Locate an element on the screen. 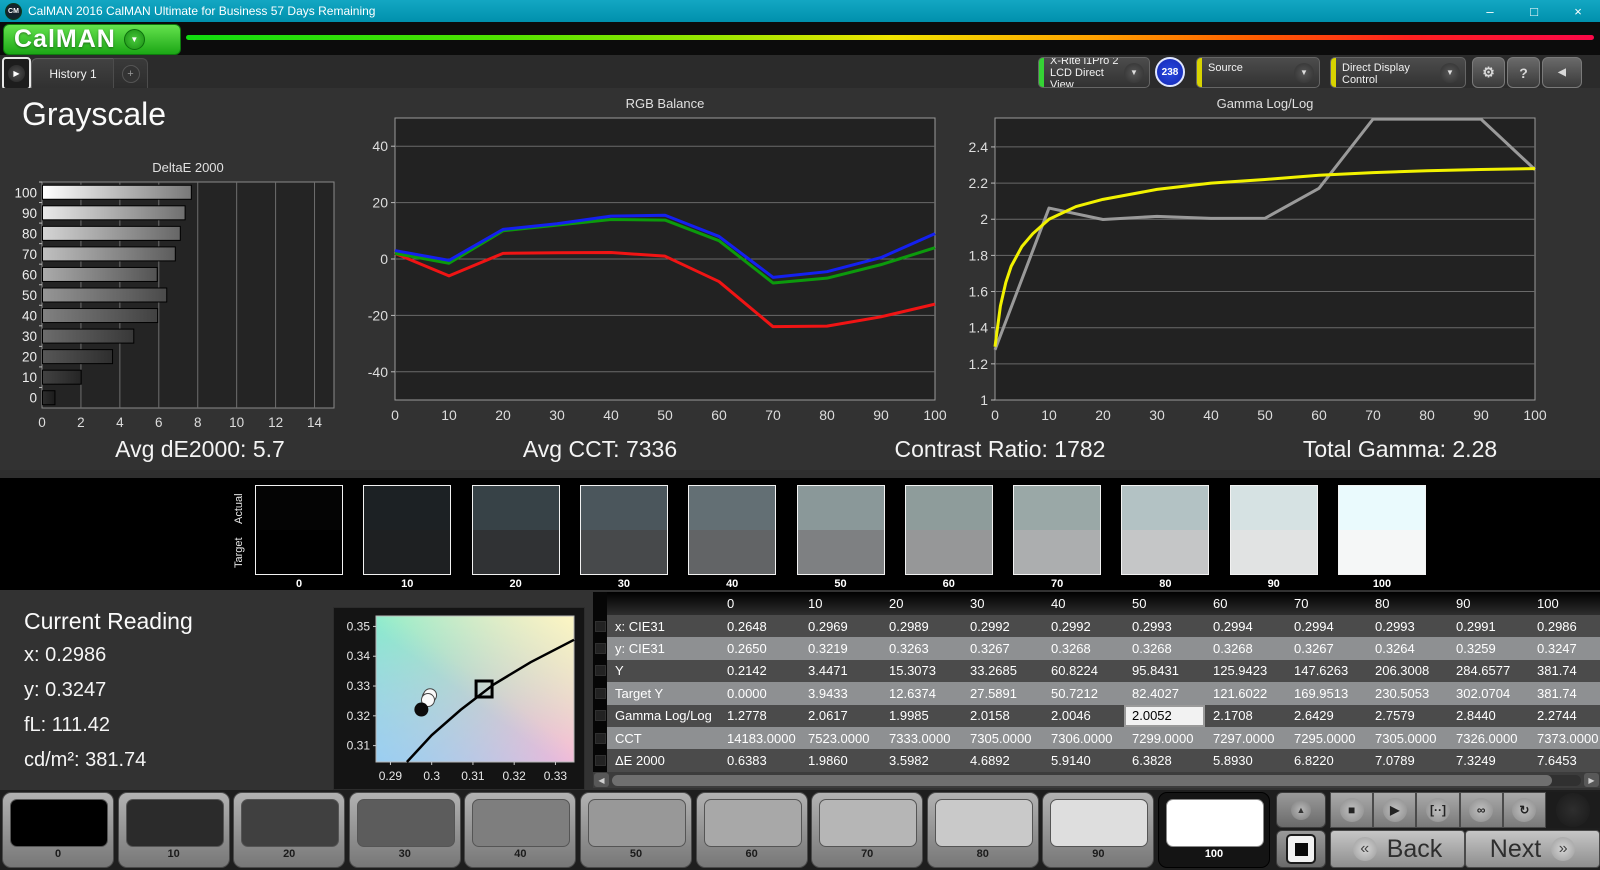  table-cell: 5.9140 is located at coordinates (1083, 760).